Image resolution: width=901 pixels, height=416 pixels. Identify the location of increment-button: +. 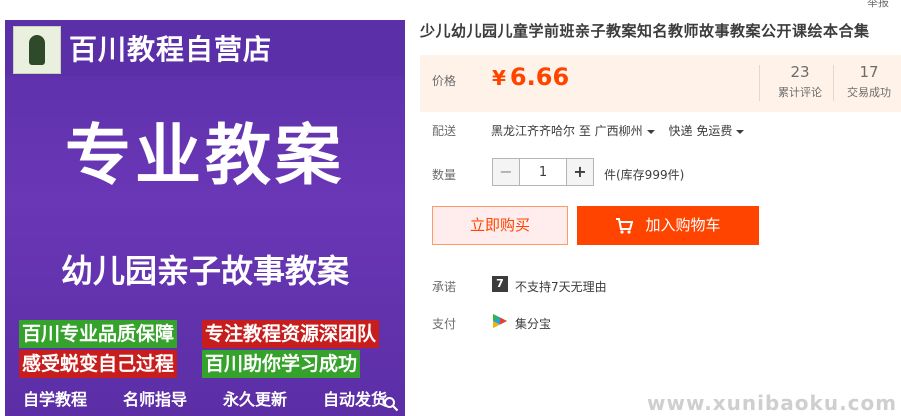
(579, 172).